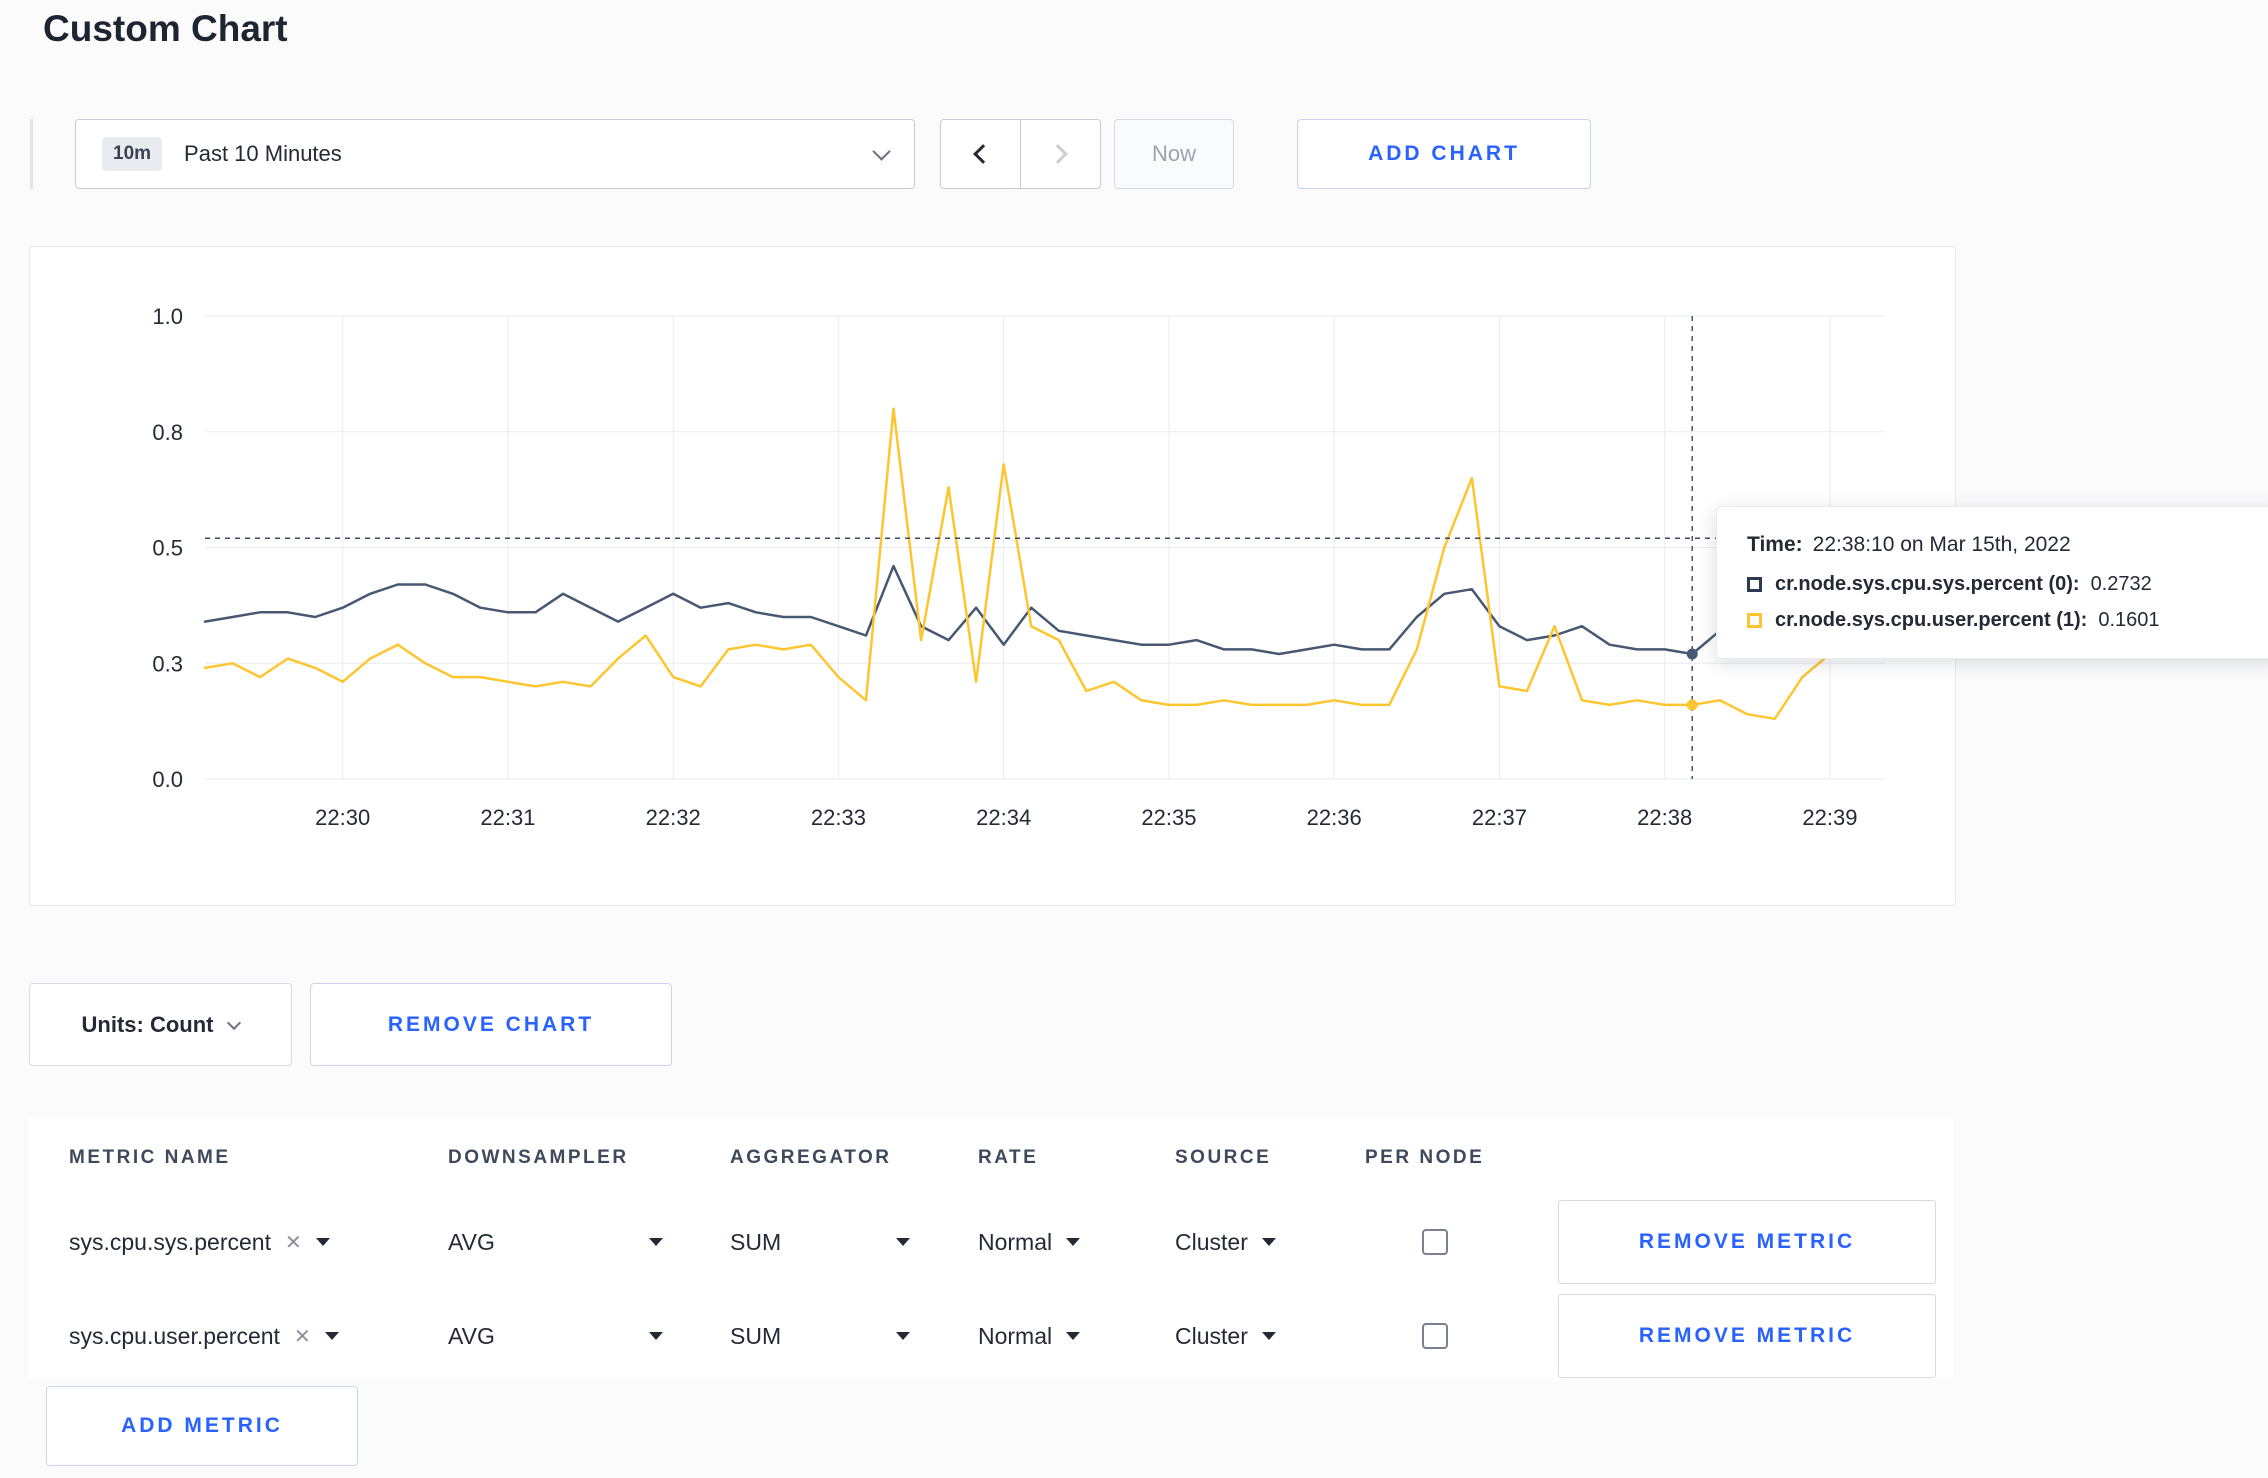 This screenshot has height=1478, width=2268. What do you see at coordinates (491, 1024) in the screenshot?
I see `remove-chart-button: REMOVE CHART` at bounding box center [491, 1024].